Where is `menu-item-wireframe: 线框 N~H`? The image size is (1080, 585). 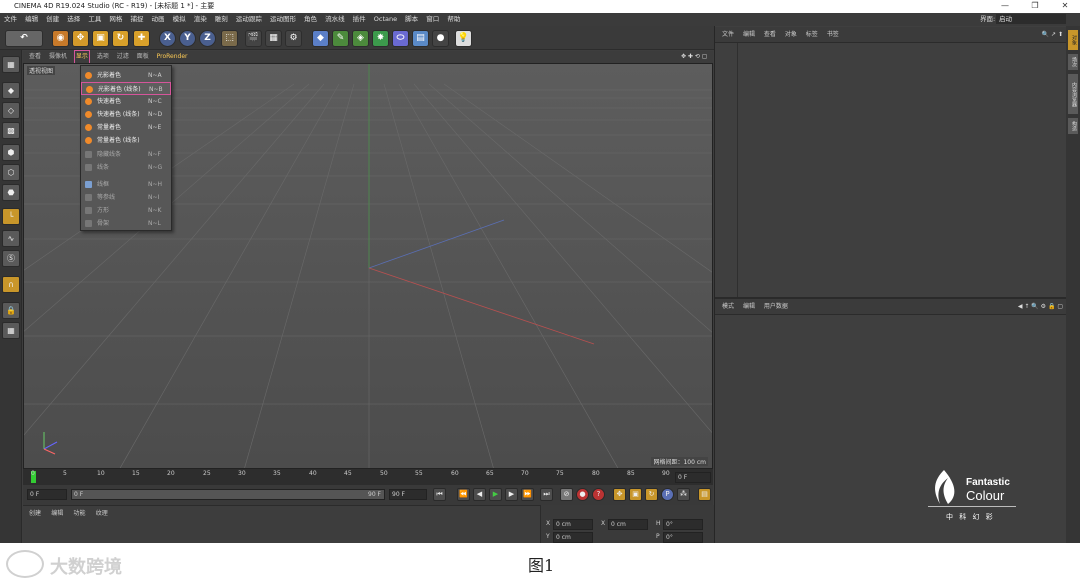
menu-item-wireframe: 线框 N~H is located at coordinates (126, 184).